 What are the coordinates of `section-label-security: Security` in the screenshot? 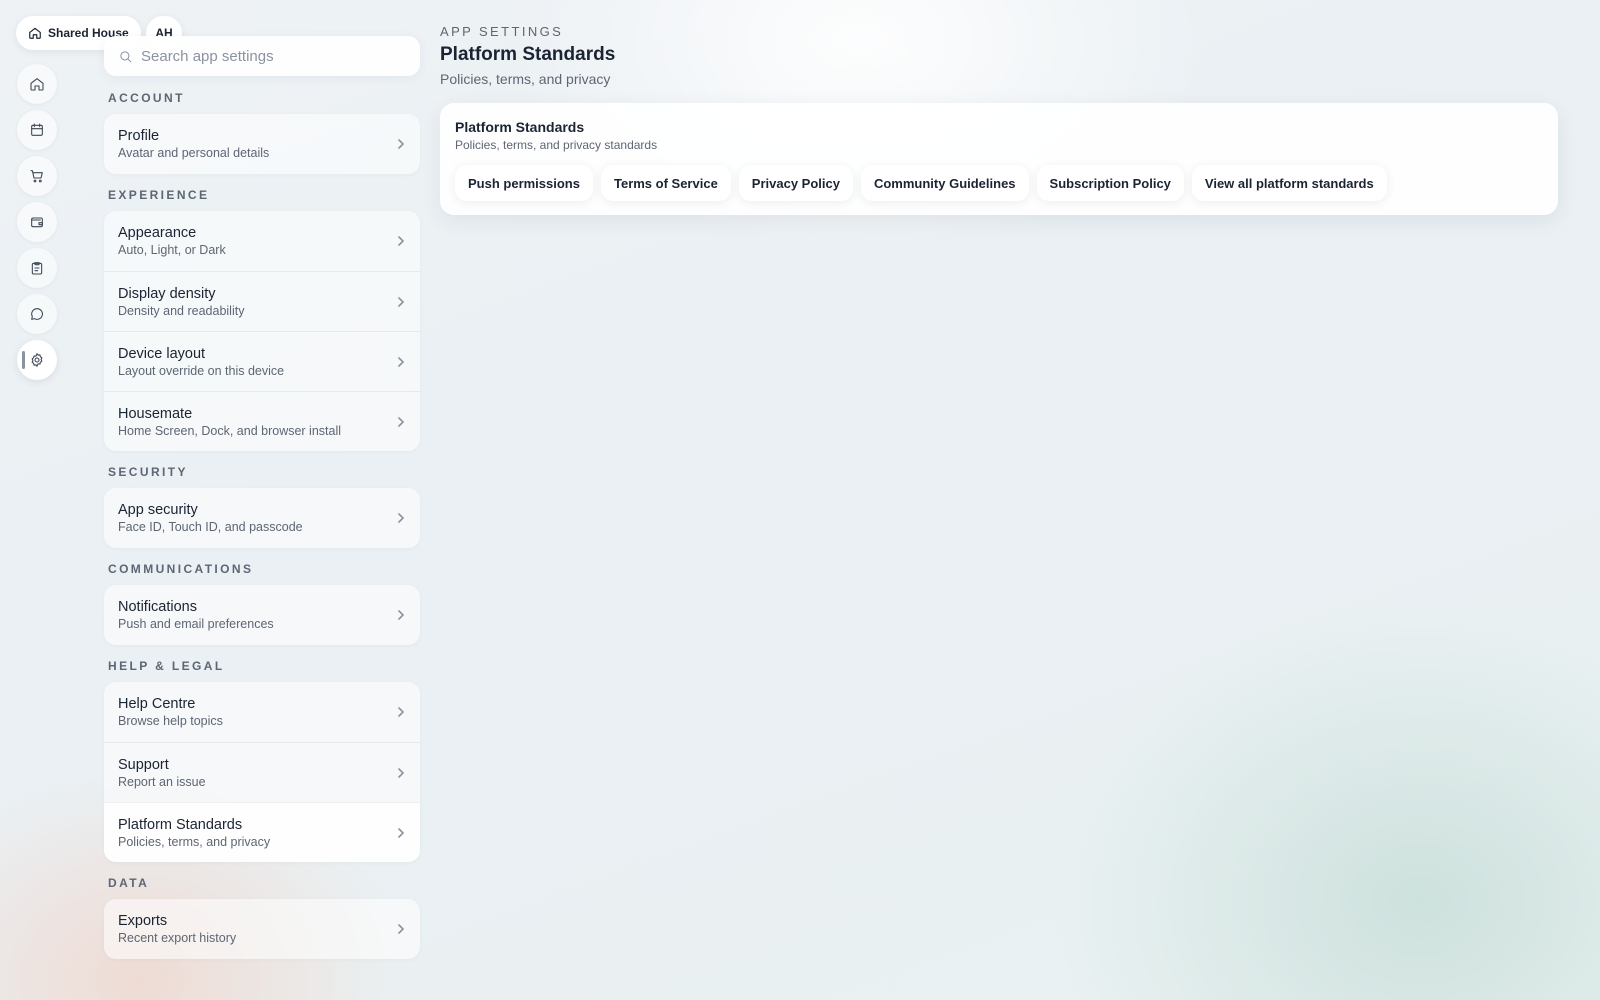 It's located at (148, 472).